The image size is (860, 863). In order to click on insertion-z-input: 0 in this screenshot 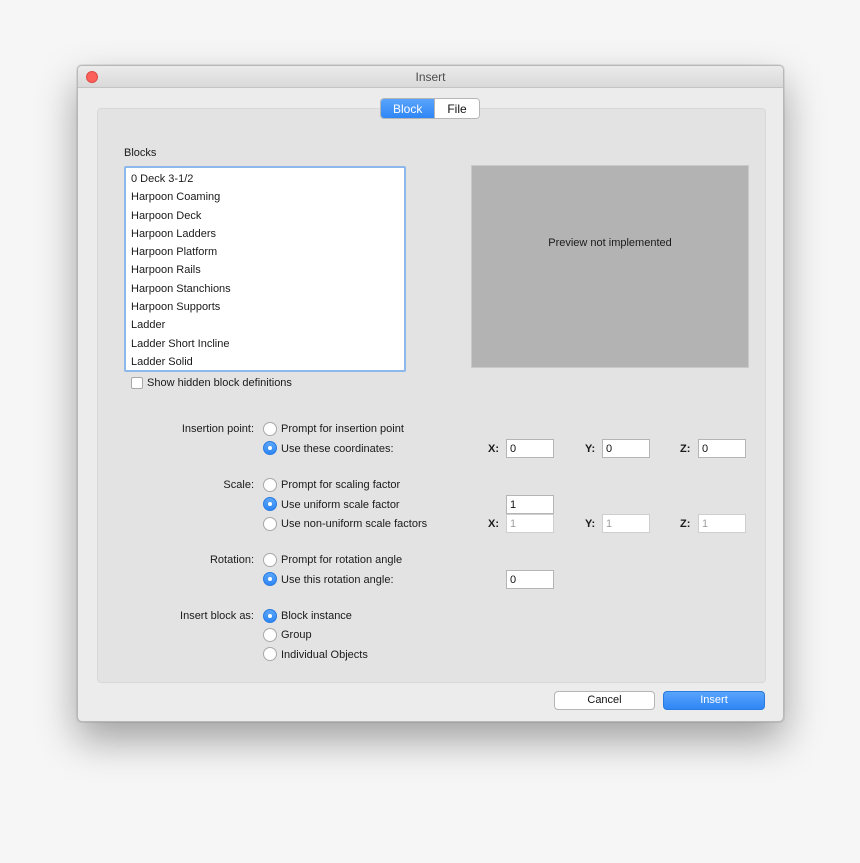, I will do `click(722, 448)`.